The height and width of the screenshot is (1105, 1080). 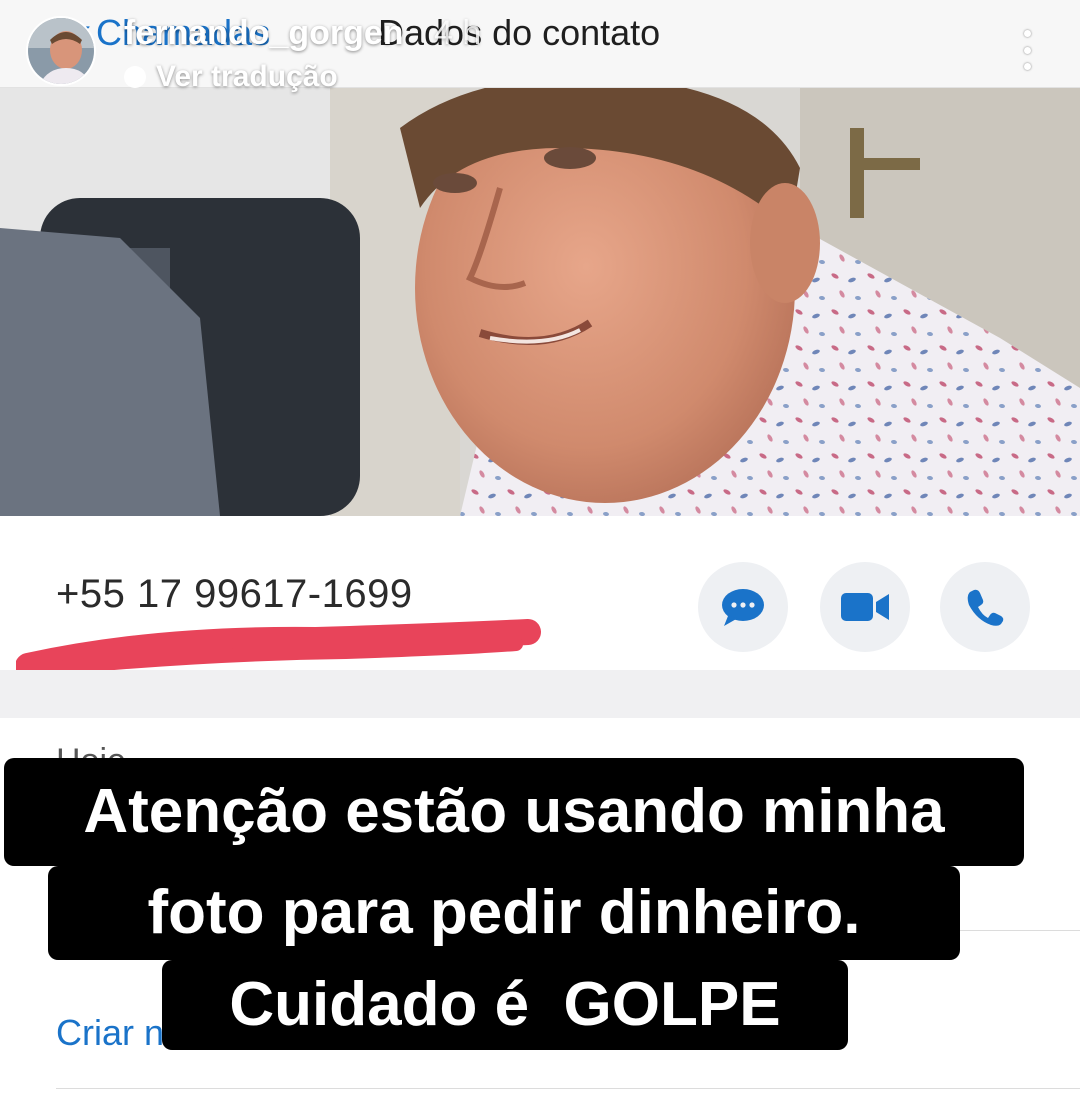 I want to click on message-button, so click(x=743, y=607).